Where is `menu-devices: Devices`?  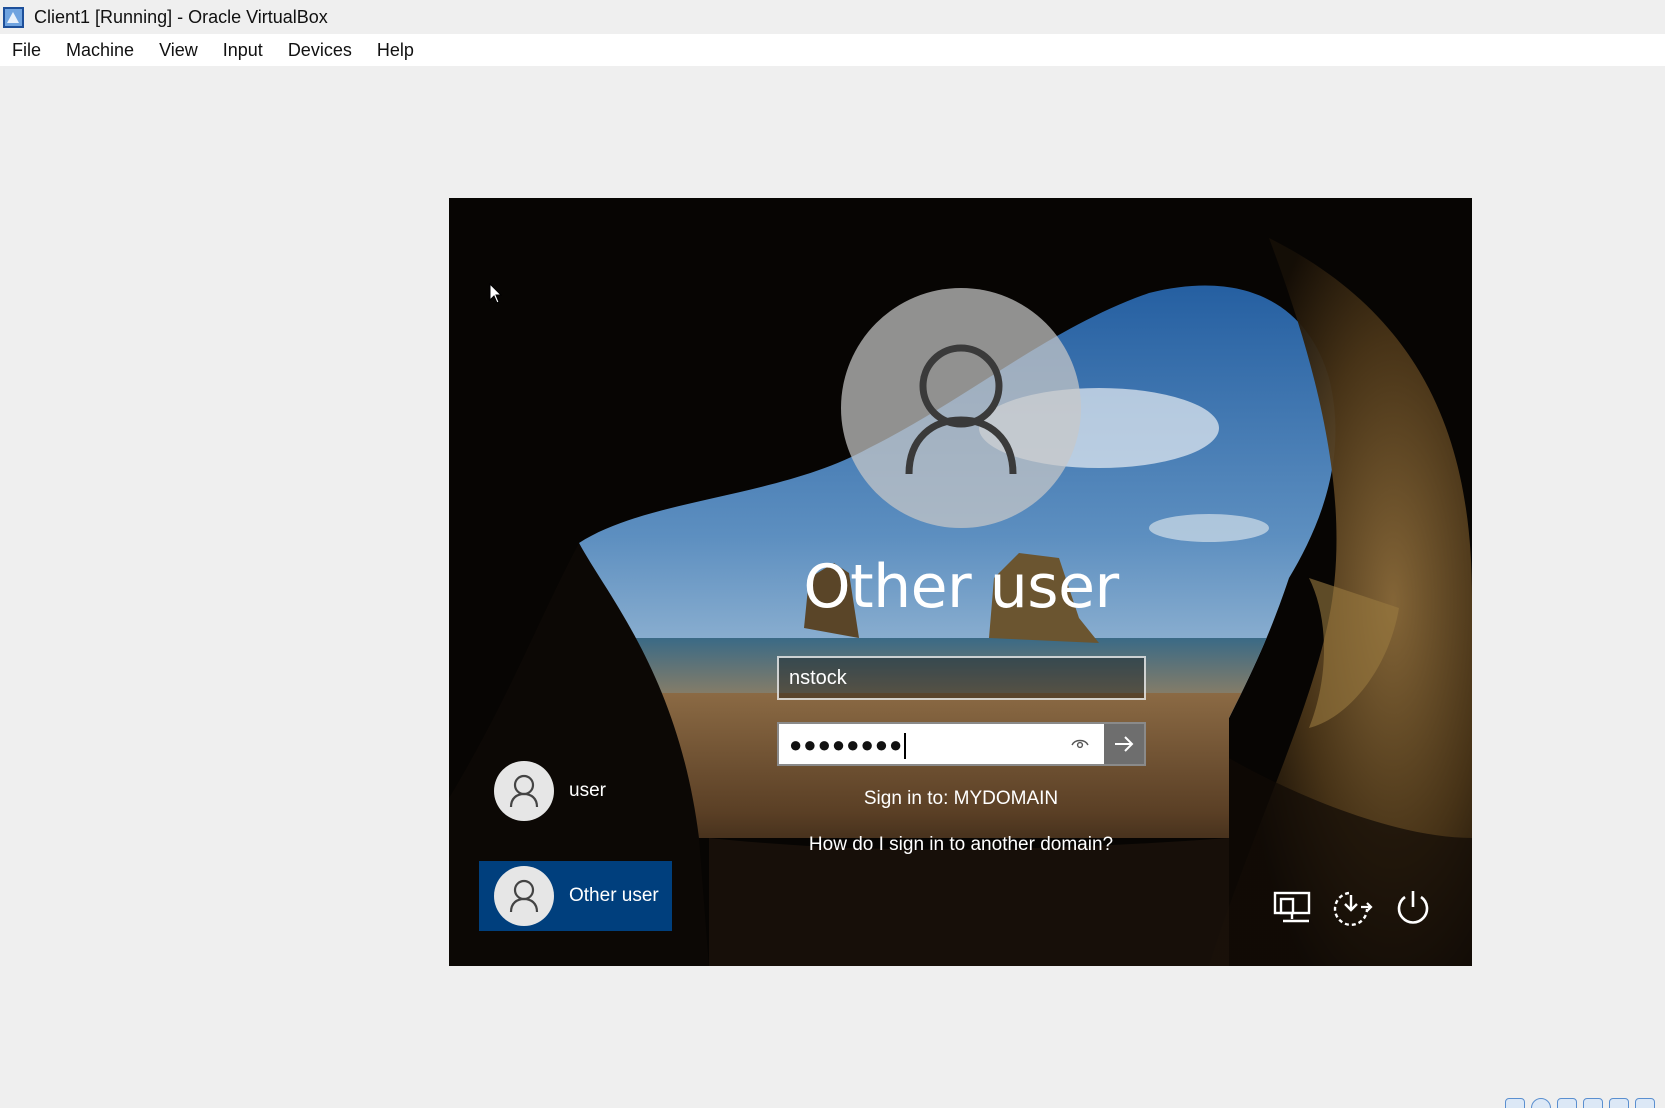 menu-devices: Devices is located at coordinates (319, 50).